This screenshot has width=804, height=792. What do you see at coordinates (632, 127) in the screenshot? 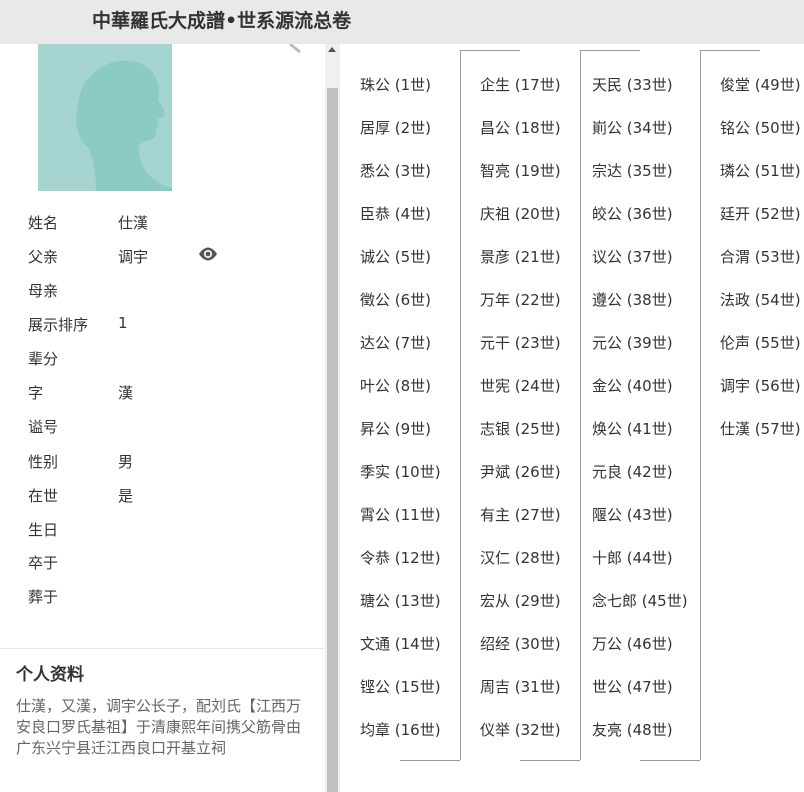
I see `generation-item: 崱公 (34世)` at bounding box center [632, 127].